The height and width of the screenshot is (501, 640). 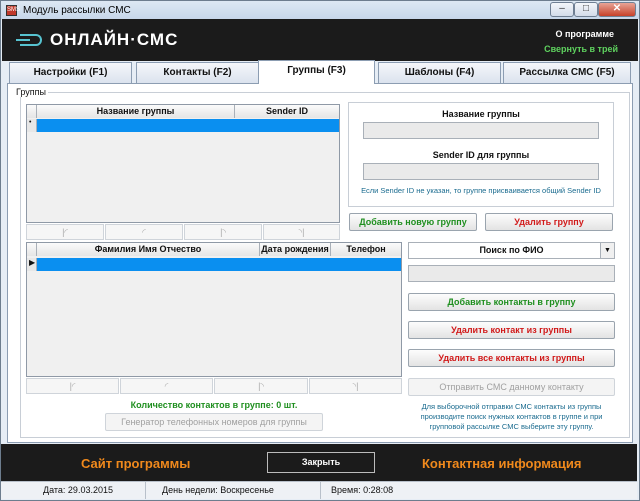 I want to click on minimize-icon: –, so click(x=562, y=8).